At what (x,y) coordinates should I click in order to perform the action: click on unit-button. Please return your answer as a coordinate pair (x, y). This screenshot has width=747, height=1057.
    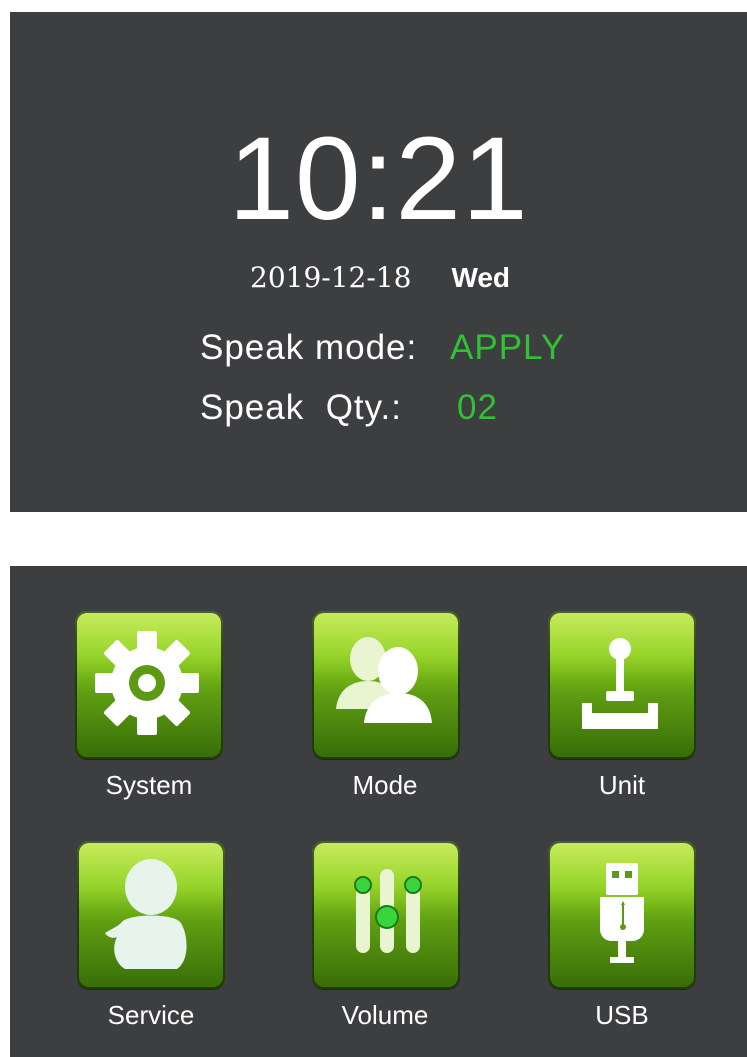
    Looking at the image, I should click on (622, 685).